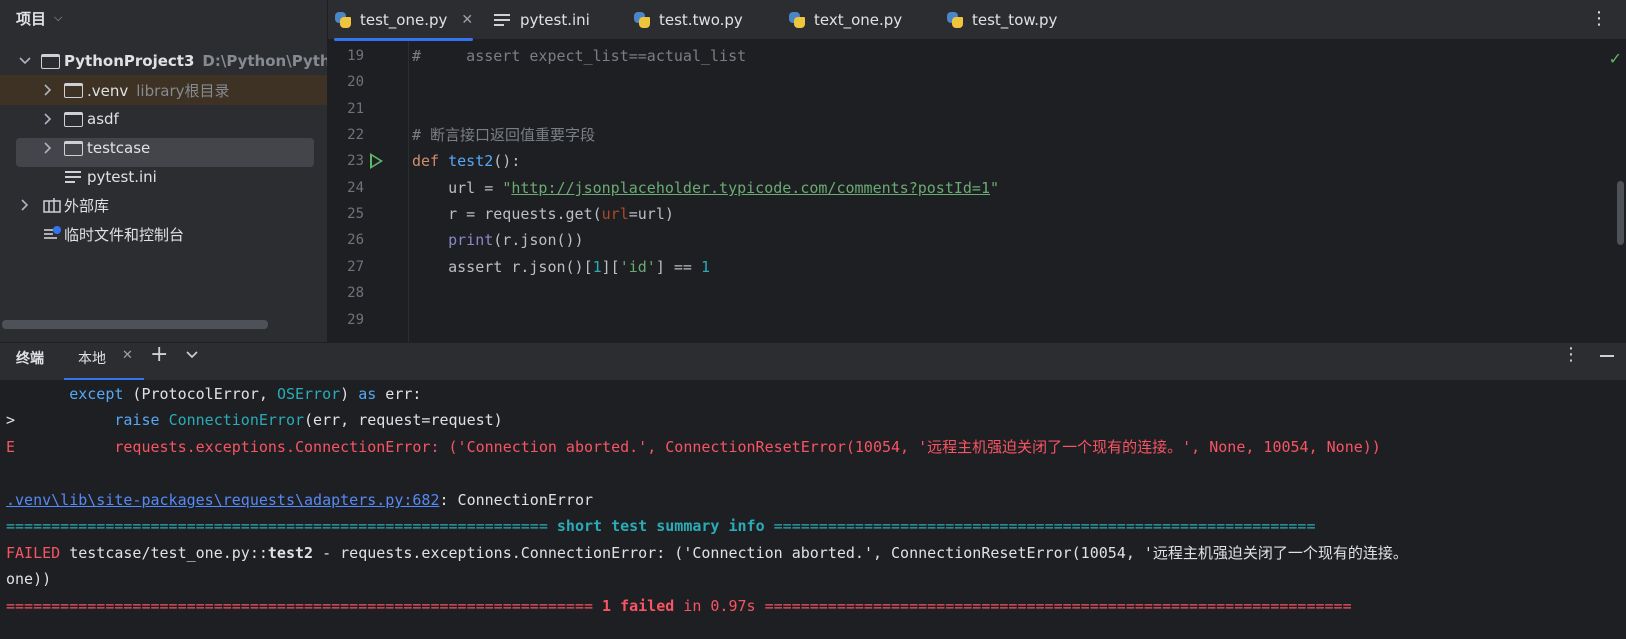  What do you see at coordinates (137, 420) in the screenshot?
I see `keyword: raise` at bounding box center [137, 420].